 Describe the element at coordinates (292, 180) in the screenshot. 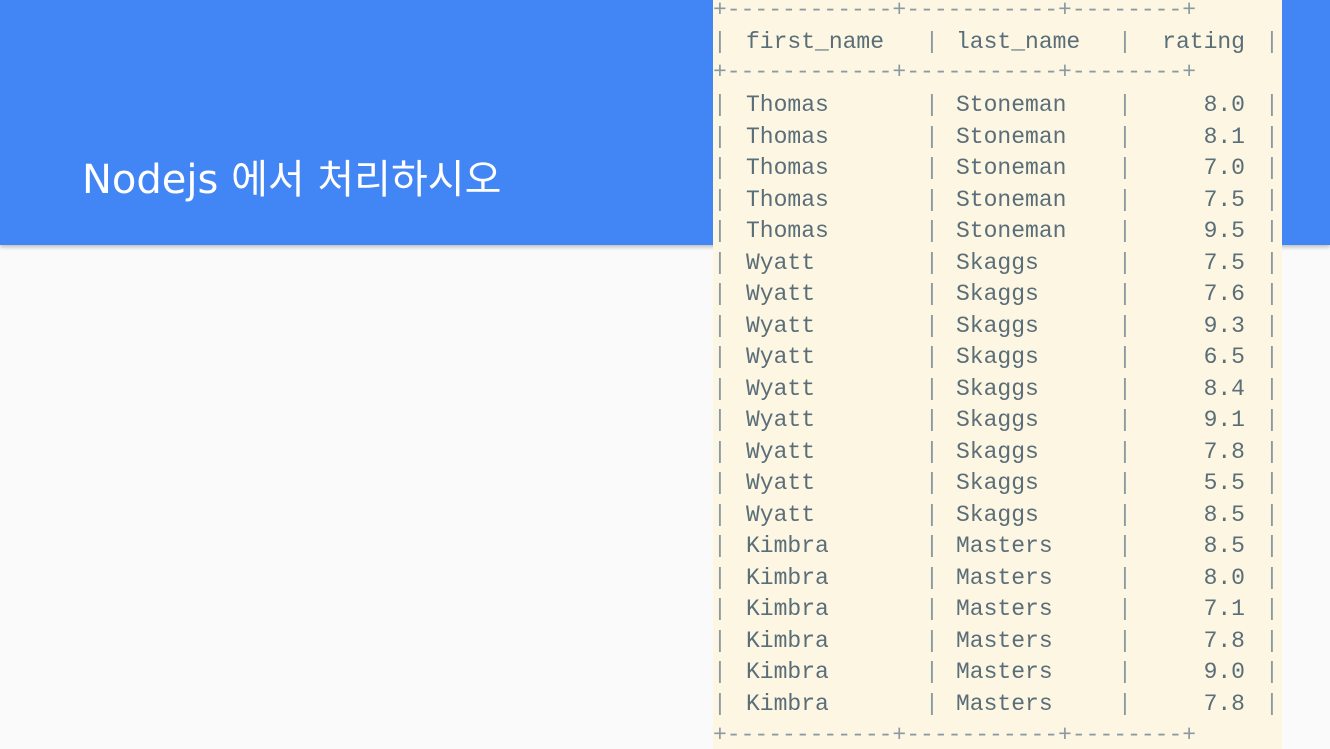

I see `slide-title: Nodejs 에서 처리하시오` at that location.